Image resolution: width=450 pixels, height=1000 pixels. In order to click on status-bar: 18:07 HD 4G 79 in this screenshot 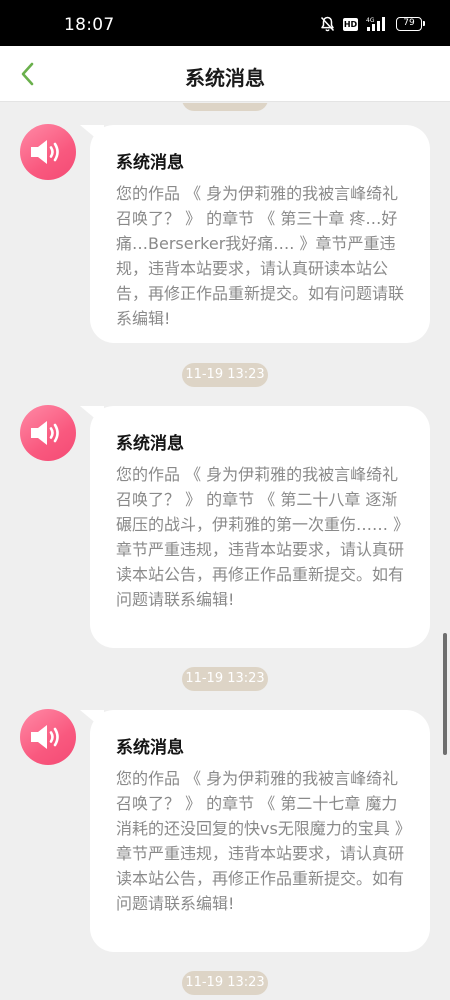, I will do `click(225, 23)`.